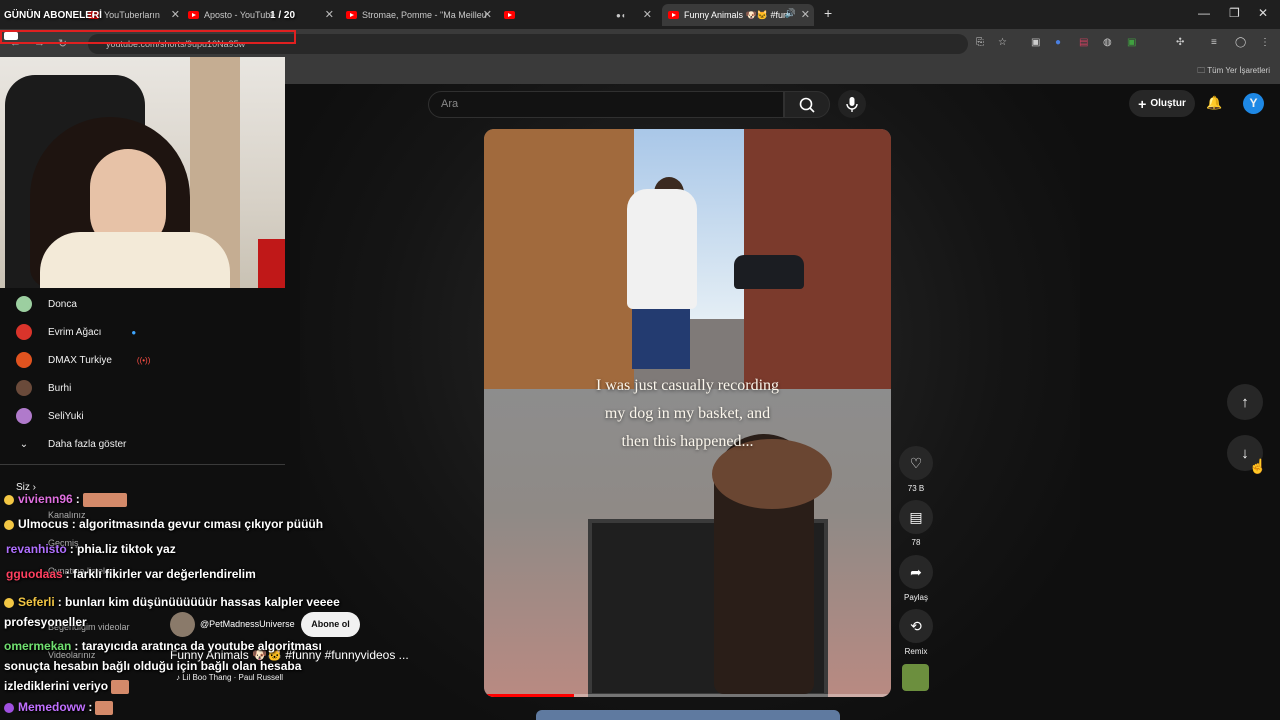 The height and width of the screenshot is (720, 1280). Describe the element at coordinates (263, 15) in the screenshot. I see `tab-aposto: Aposto - YouTube ✕` at that location.